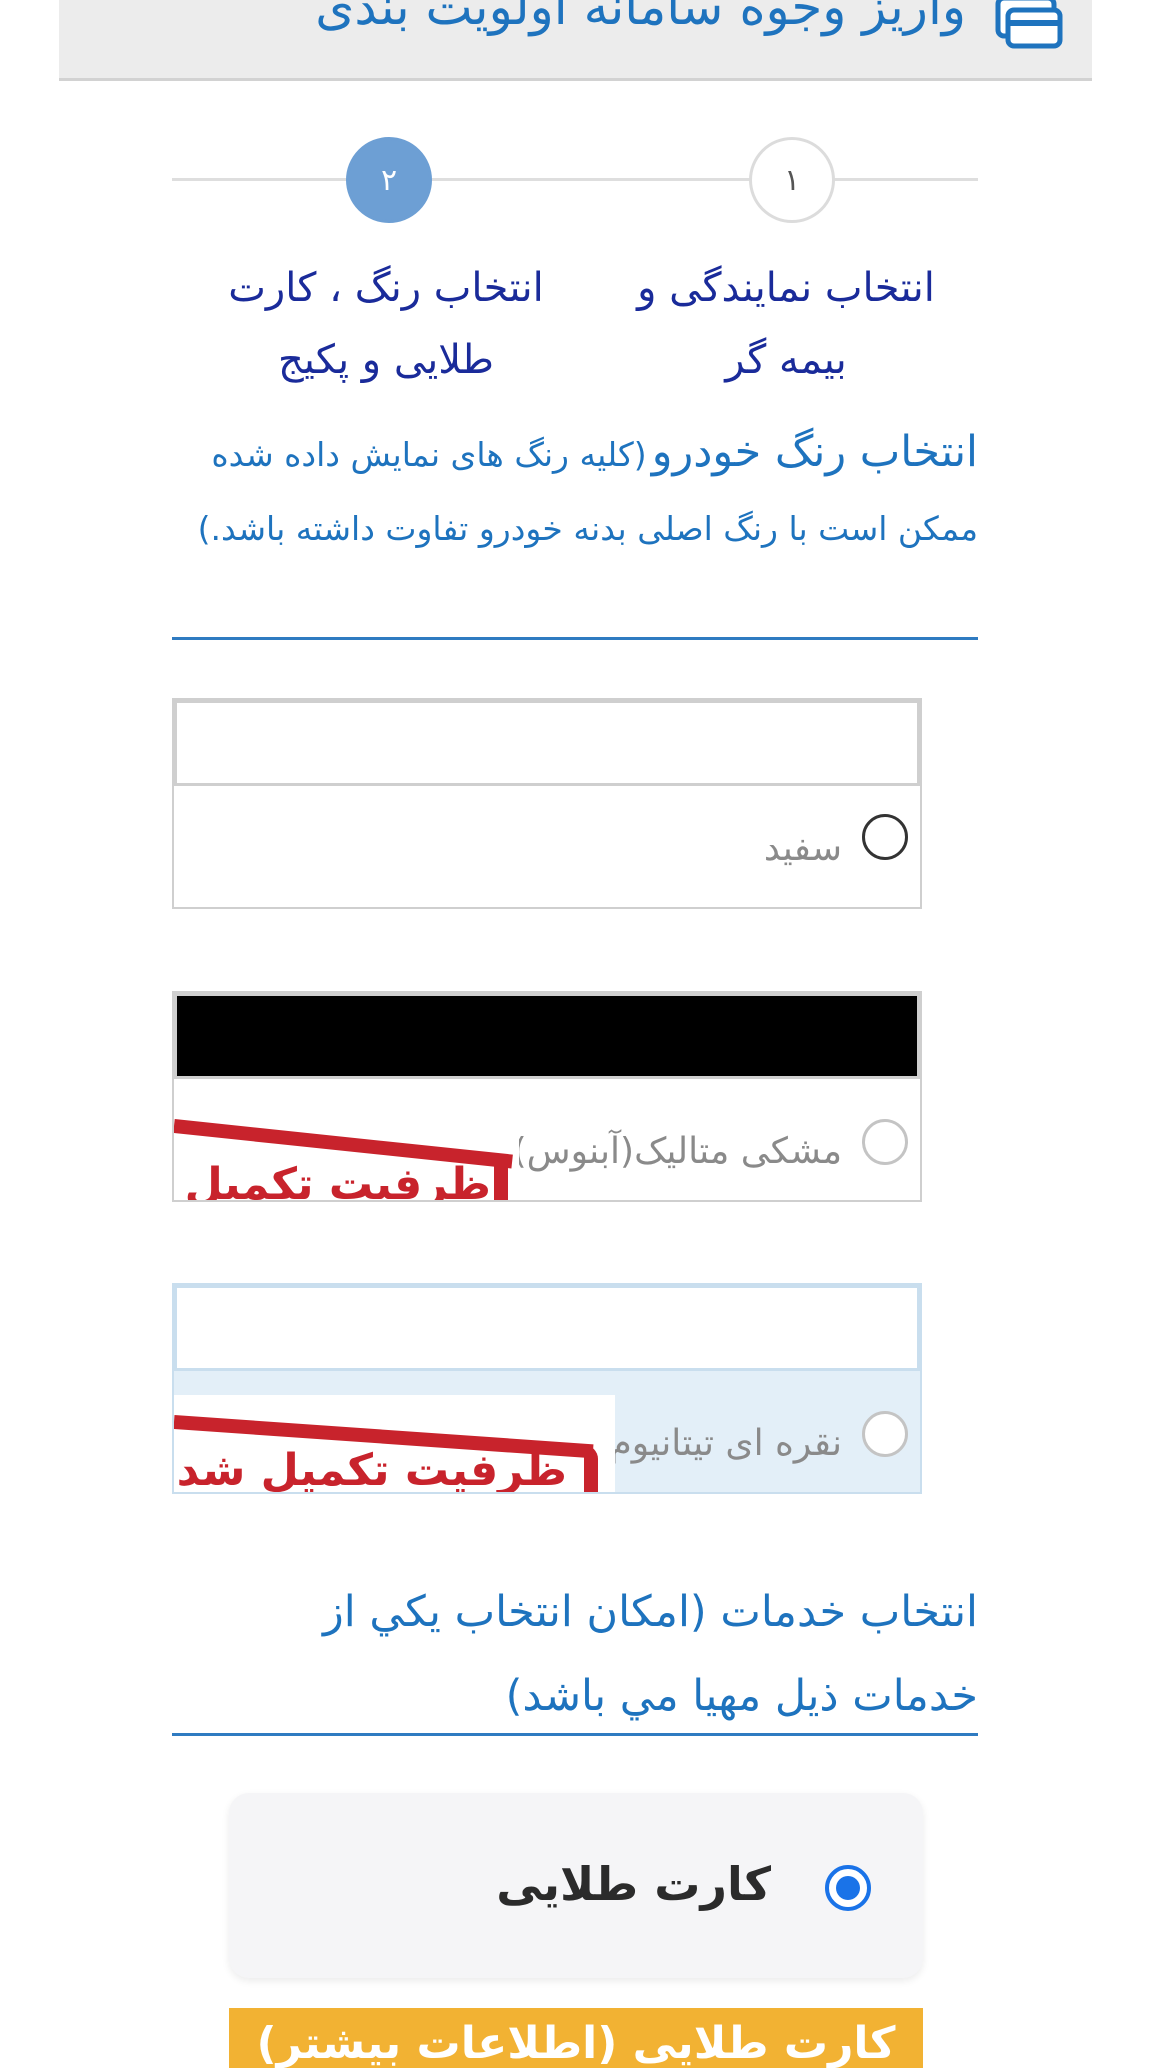  What do you see at coordinates (848, 1888) in the screenshot?
I see `radio-button-selected` at bounding box center [848, 1888].